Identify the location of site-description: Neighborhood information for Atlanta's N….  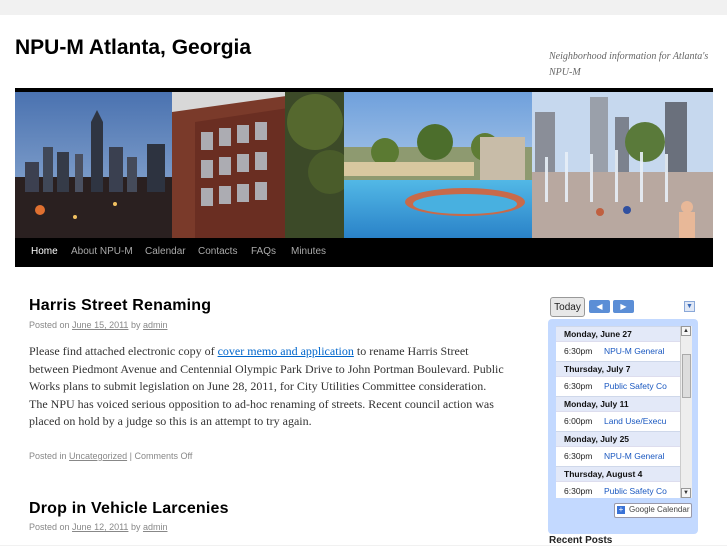
(629, 64).